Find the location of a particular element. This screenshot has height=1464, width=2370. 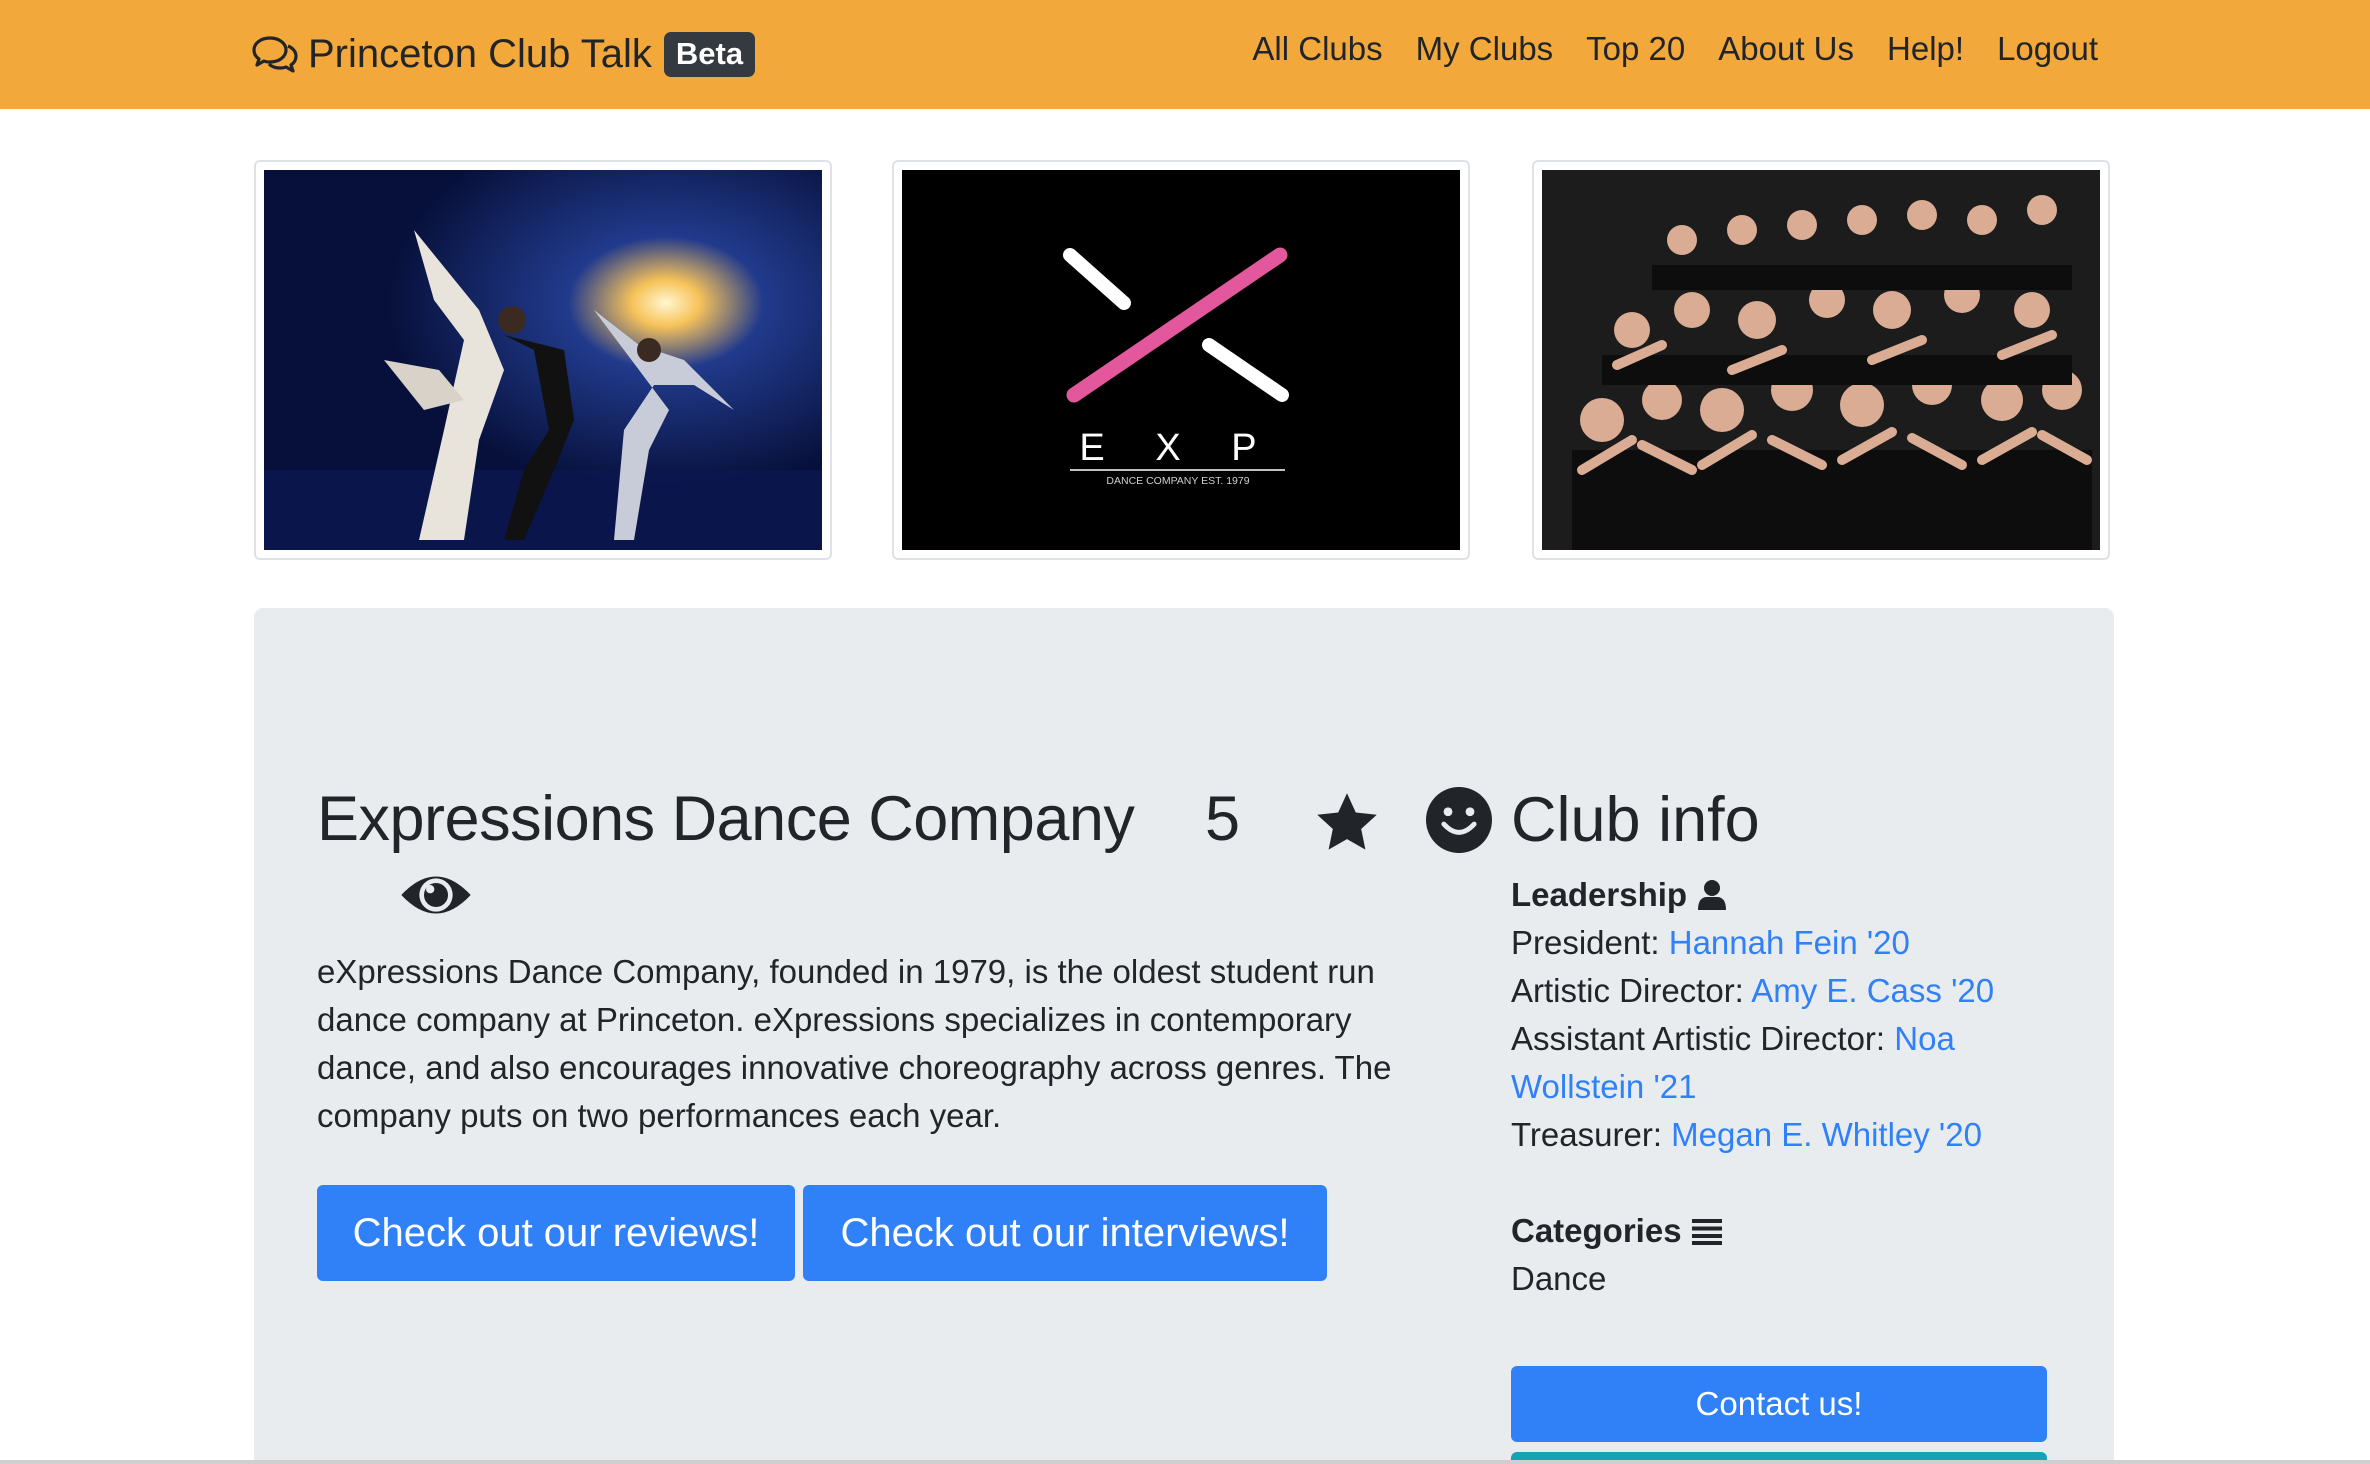

leader-role: Assistant Artistic Director: is located at coordinates (1703, 1038).